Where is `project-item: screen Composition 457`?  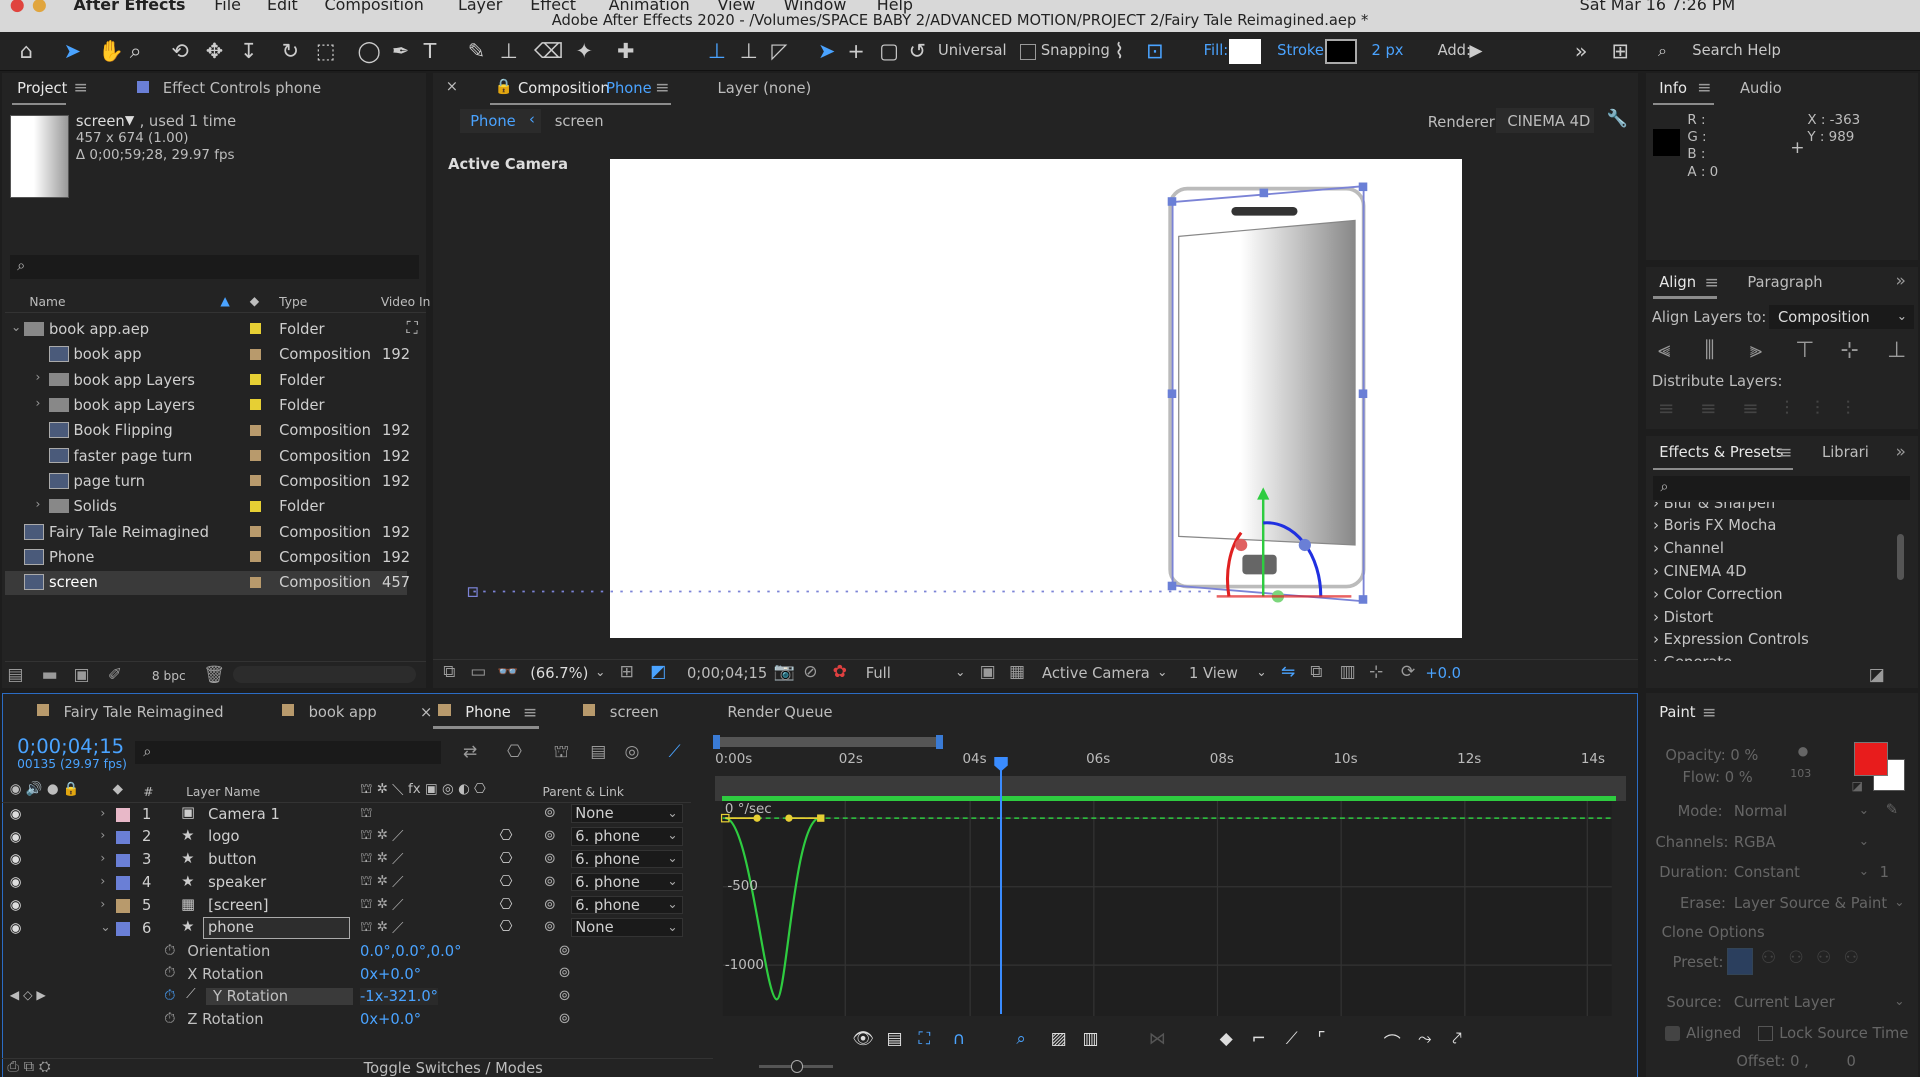 project-item: screen Composition 457 is located at coordinates (207, 583).